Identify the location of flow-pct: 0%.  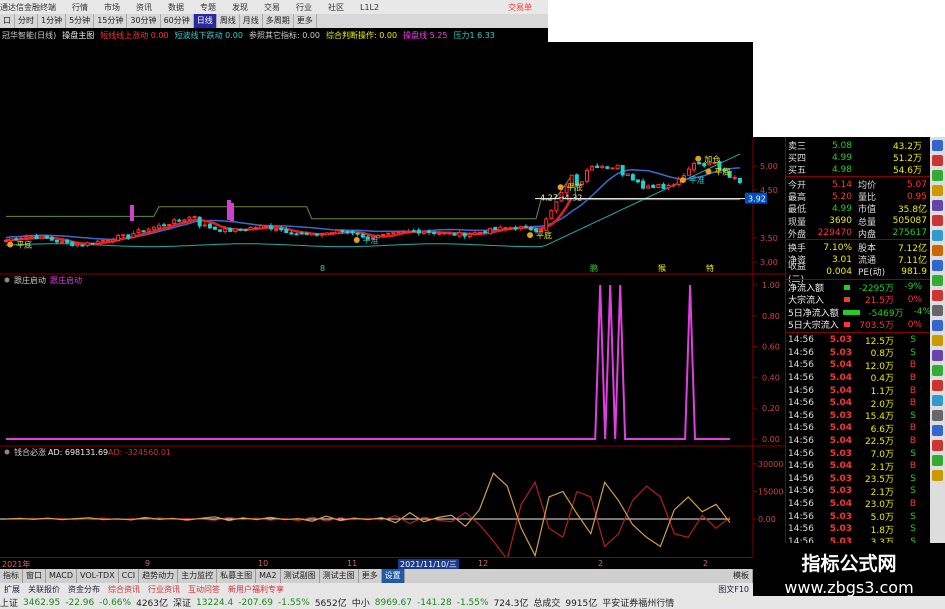
(914, 324).